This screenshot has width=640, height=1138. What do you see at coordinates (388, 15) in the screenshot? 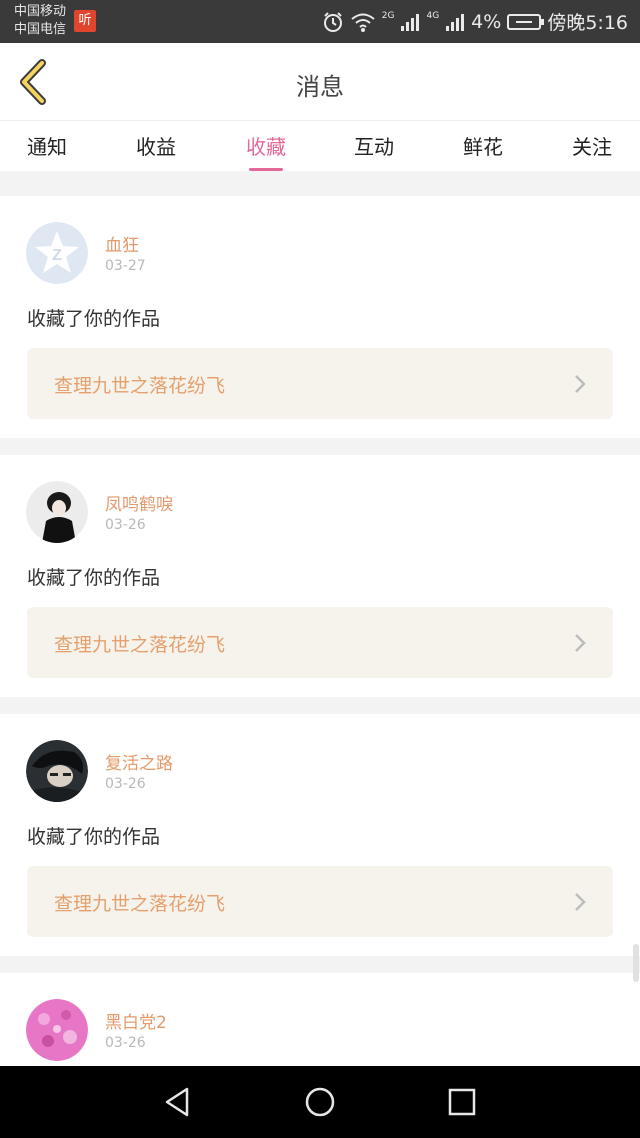
I see `net-2g-label: 2G` at bounding box center [388, 15].